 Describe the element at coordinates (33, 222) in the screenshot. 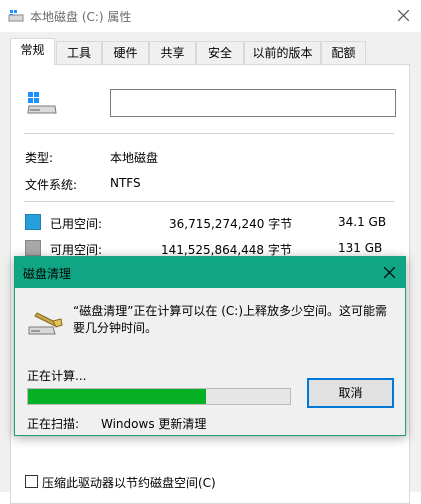

I see `used-space-swatch` at that location.